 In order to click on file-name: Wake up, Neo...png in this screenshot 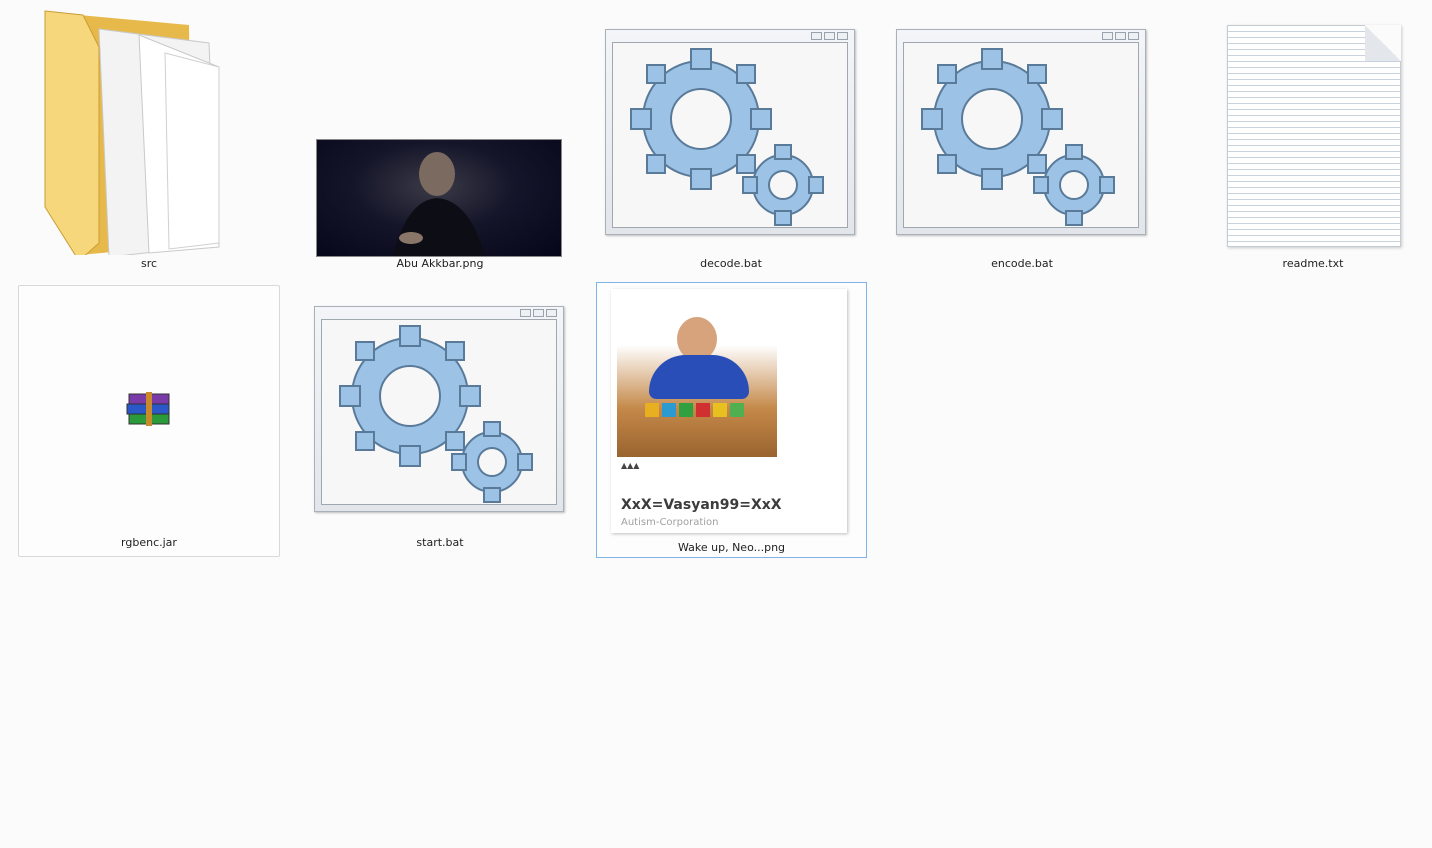, I will do `click(731, 547)`.